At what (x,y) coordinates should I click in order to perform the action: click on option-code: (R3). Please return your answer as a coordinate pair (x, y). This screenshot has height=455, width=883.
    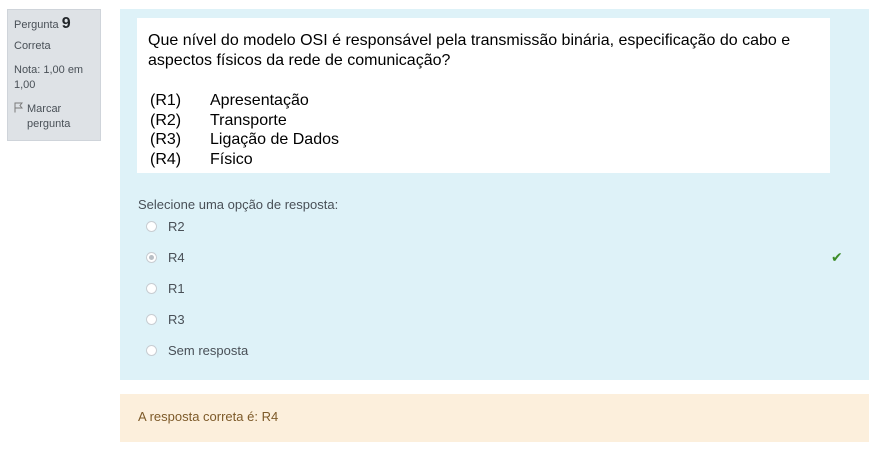
    Looking at the image, I should click on (166, 139).